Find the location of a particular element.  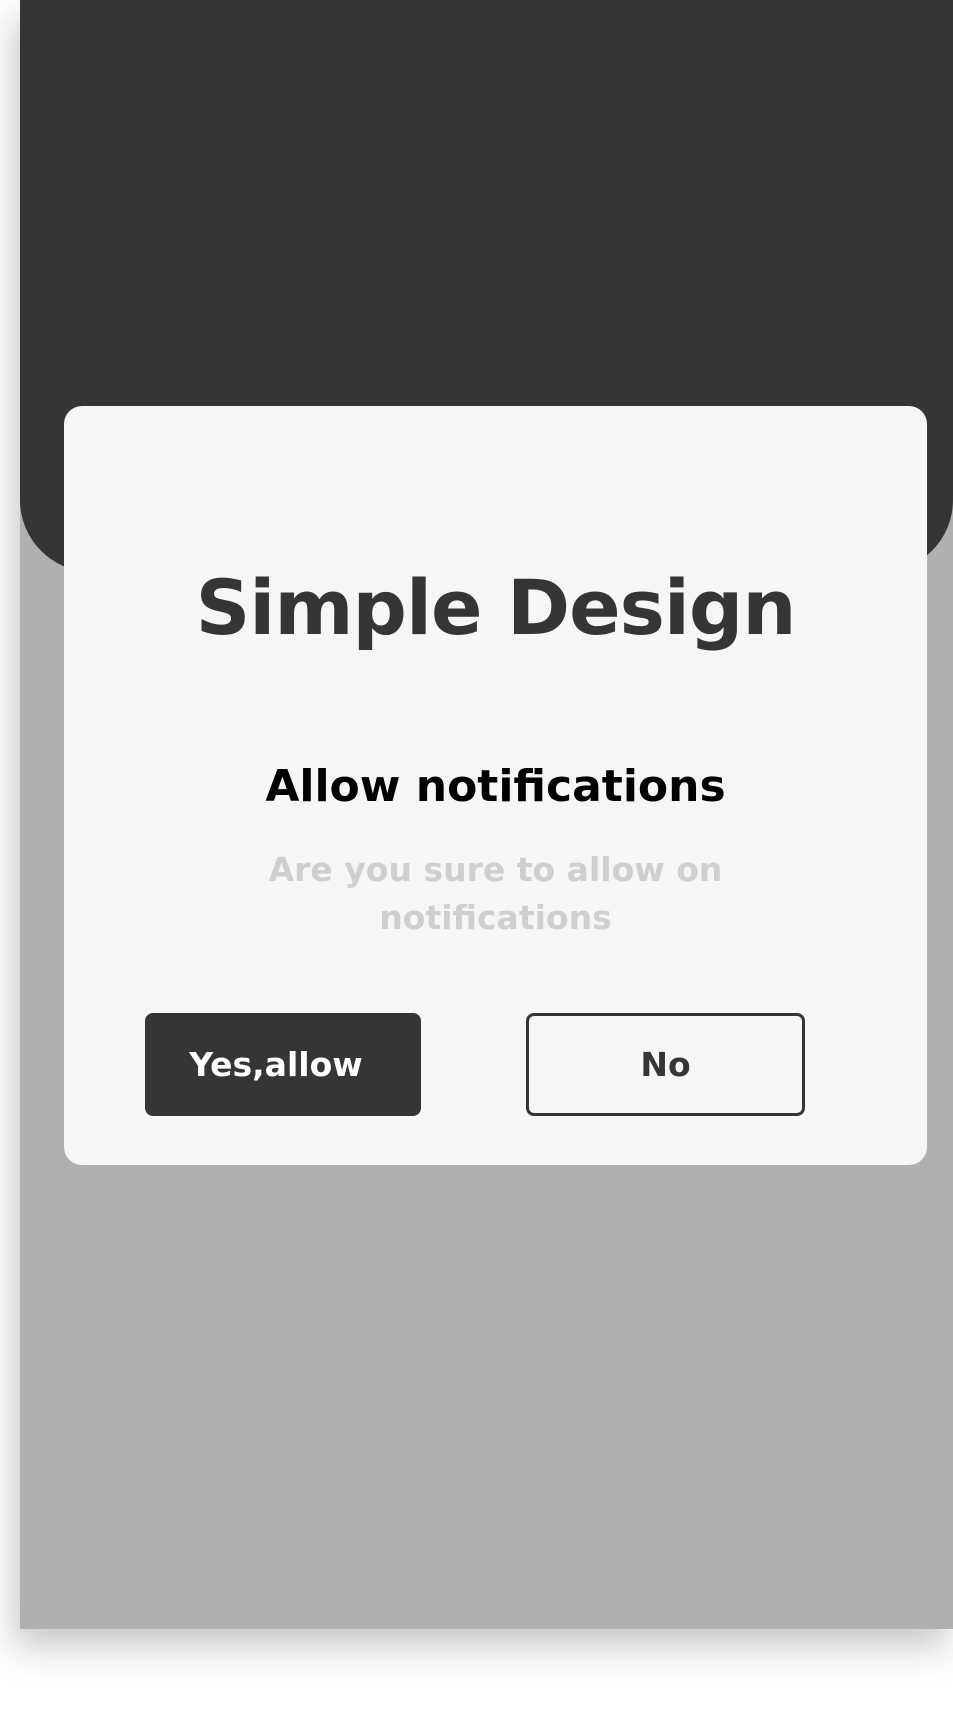

dialog-heading: Allow notifications is located at coordinates (495, 786).